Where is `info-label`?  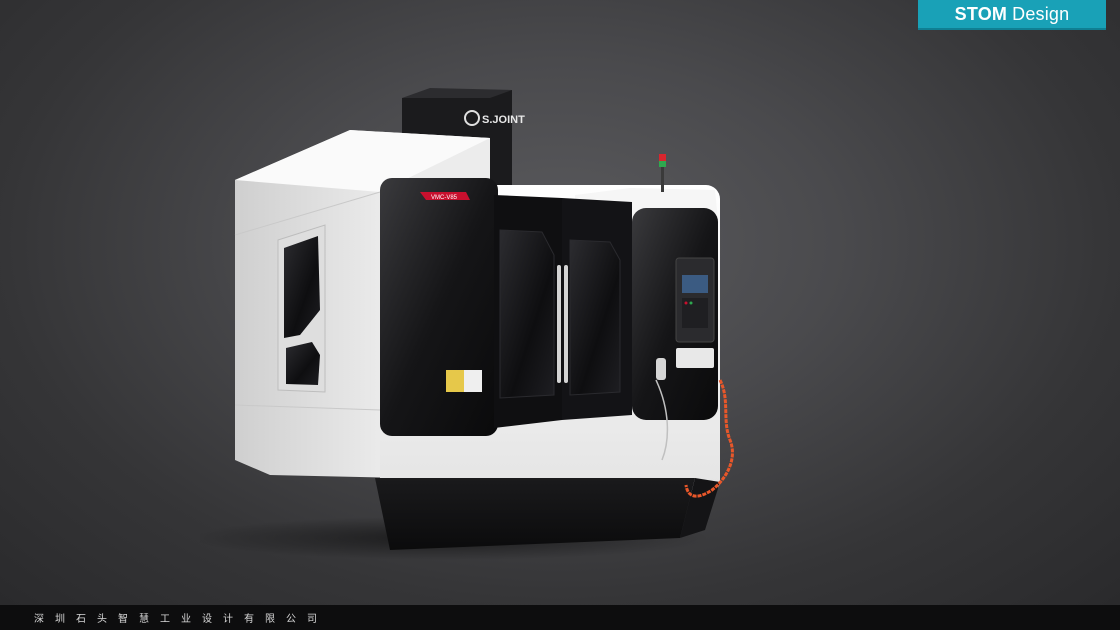 info-label is located at coordinates (473, 381).